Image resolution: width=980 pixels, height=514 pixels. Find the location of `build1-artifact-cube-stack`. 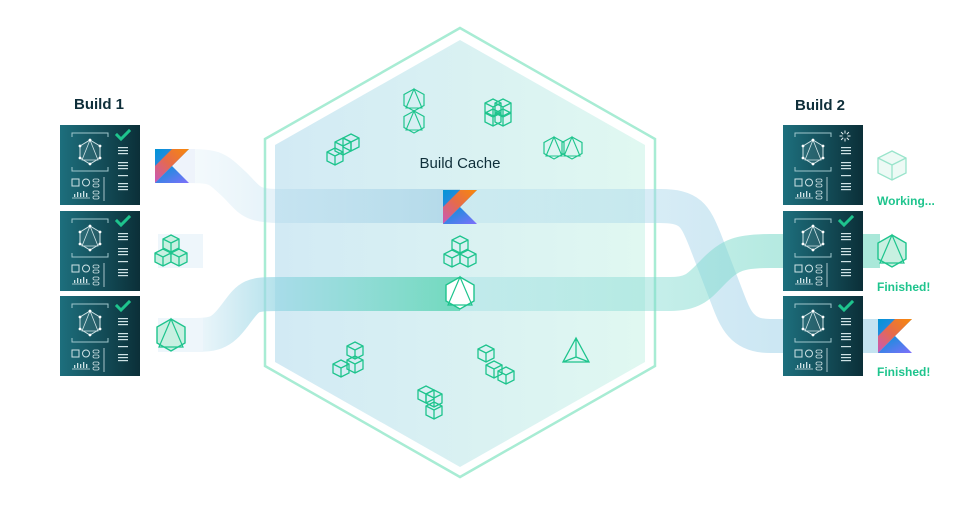

build1-artifact-cube-stack is located at coordinates (178, 251).